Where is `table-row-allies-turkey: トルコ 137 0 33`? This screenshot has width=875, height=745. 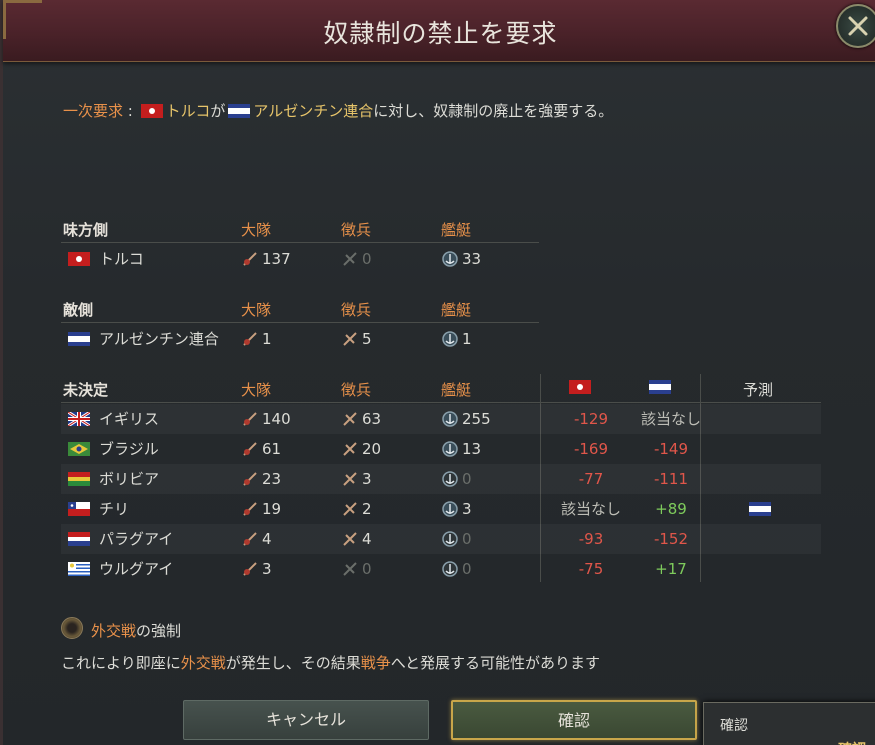 table-row-allies-turkey: トルコ 137 0 33 is located at coordinates (441, 259).